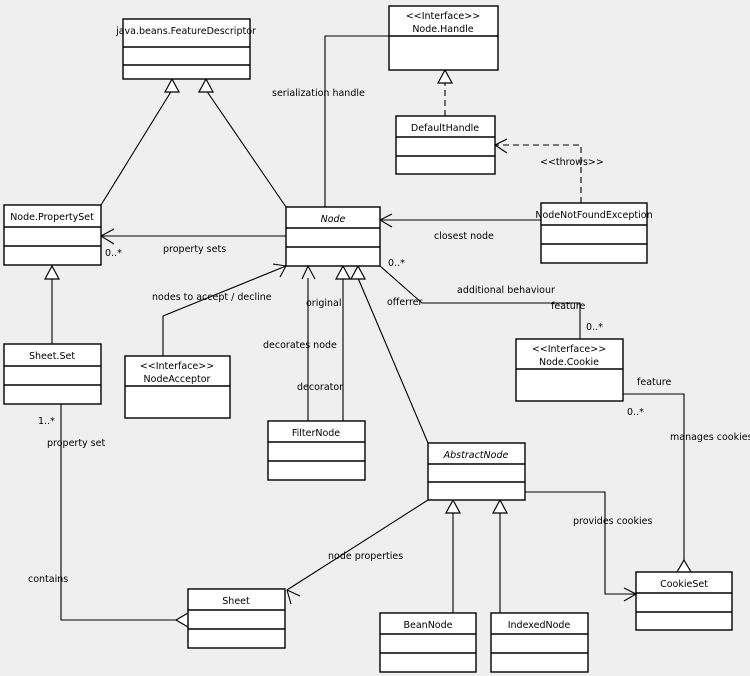 Image resolution: width=750 pixels, height=676 pixels. Describe the element at coordinates (464, 236) in the screenshot. I see `label-closest-node: closest node` at that location.